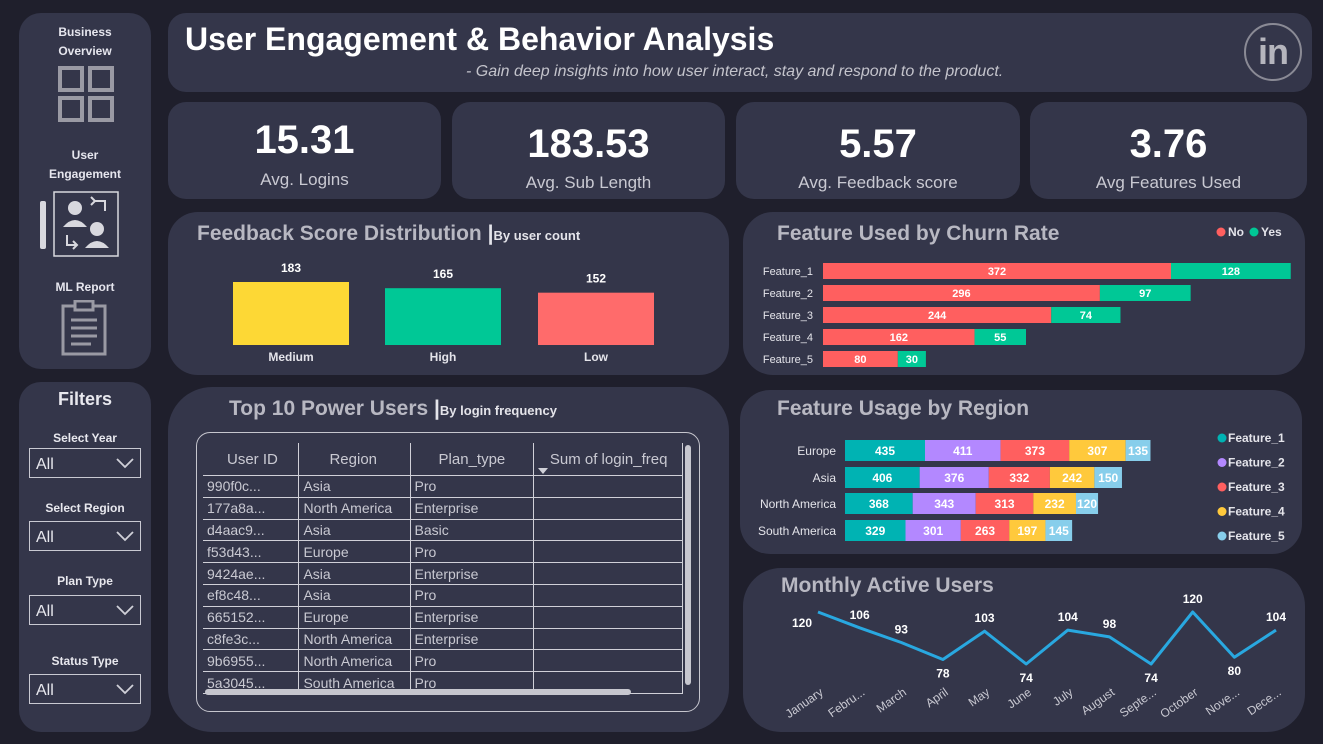  I want to click on region-data-label: 120, so click(1087, 504).